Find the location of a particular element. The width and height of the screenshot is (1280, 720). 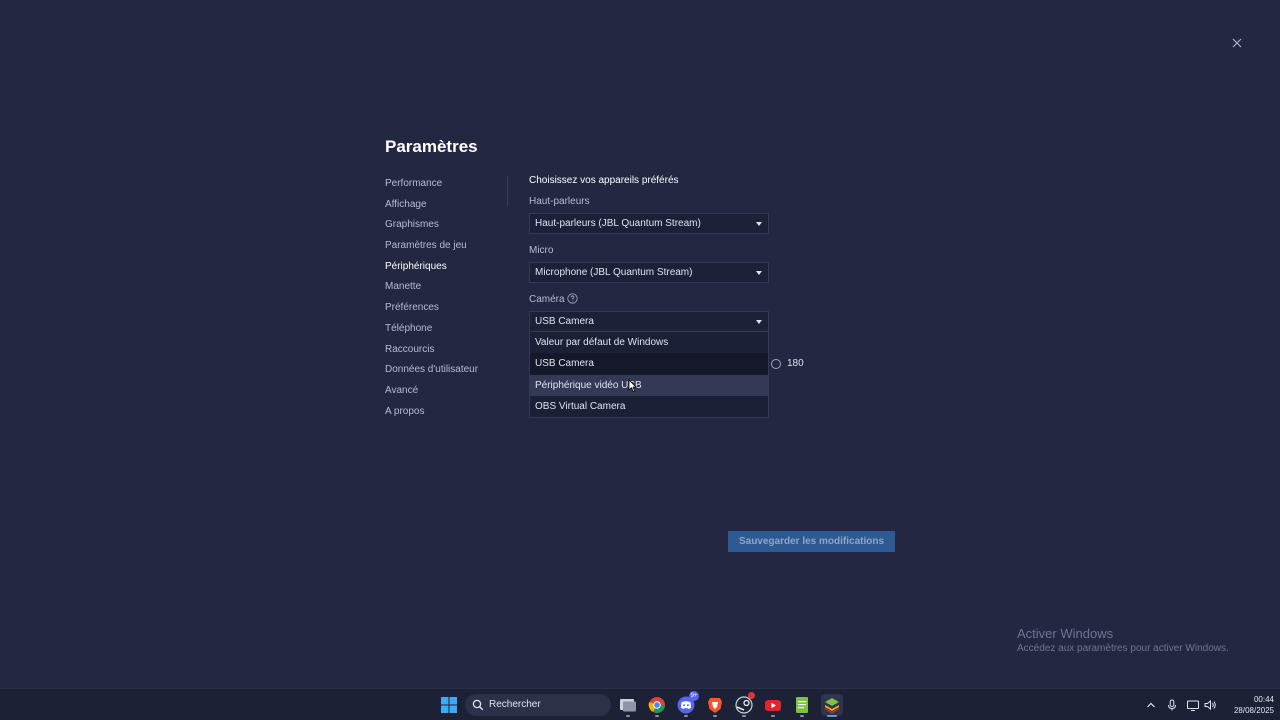

youtube-icon is located at coordinates (773, 705).